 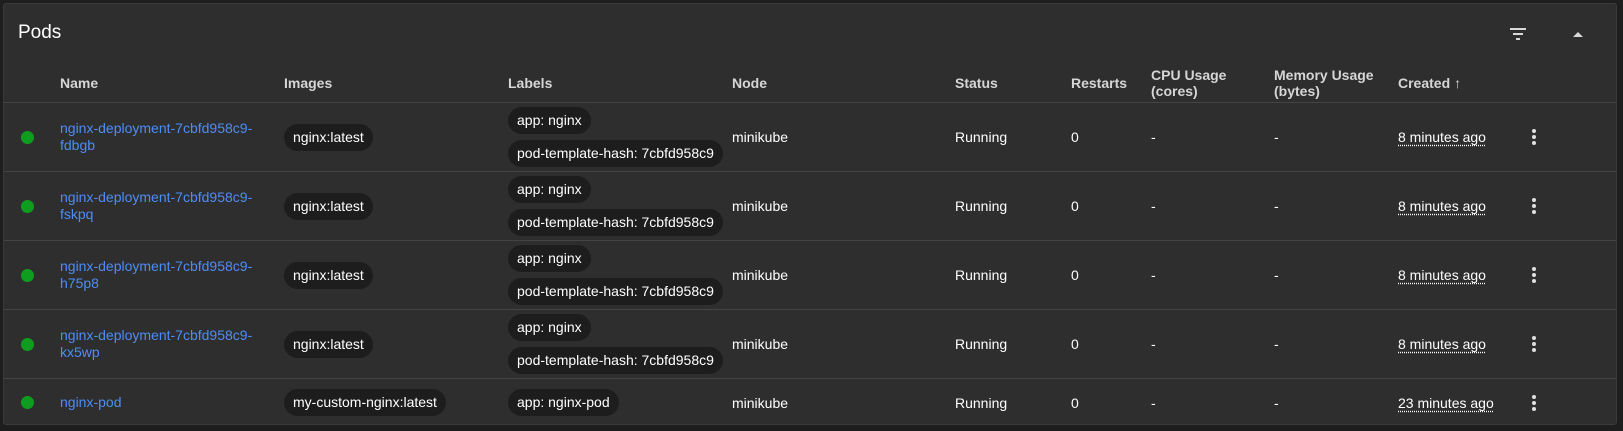 I want to click on panel-title: Pods, so click(x=40, y=32).